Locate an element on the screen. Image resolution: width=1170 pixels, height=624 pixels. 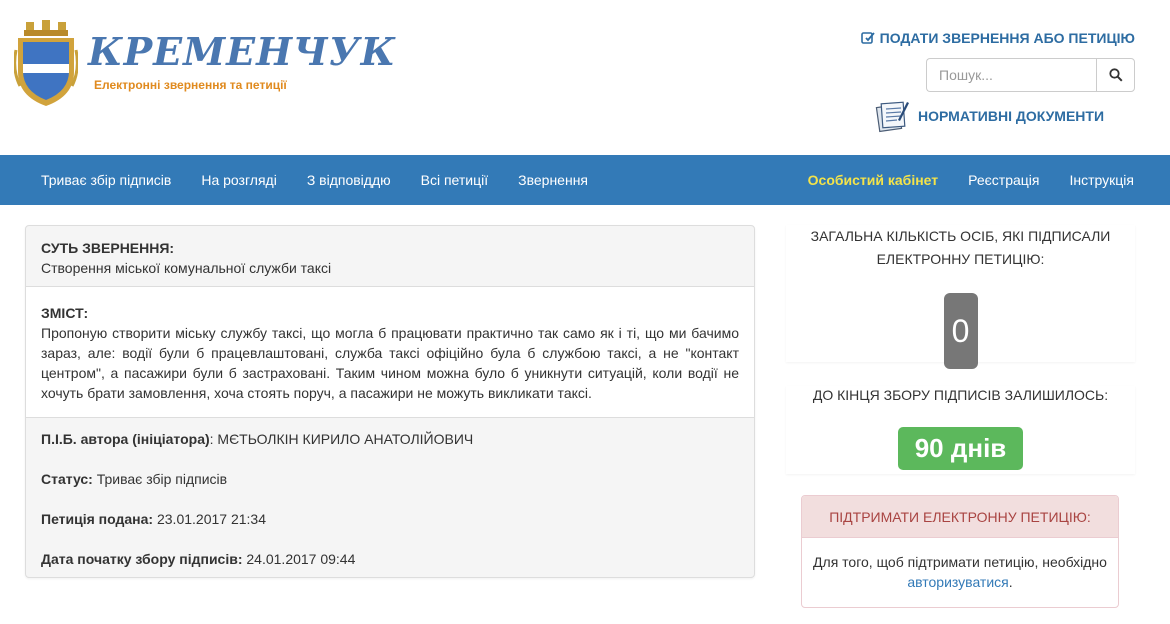
nav-collecting-signatures: Триває збір підписів is located at coordinates (106, 180).